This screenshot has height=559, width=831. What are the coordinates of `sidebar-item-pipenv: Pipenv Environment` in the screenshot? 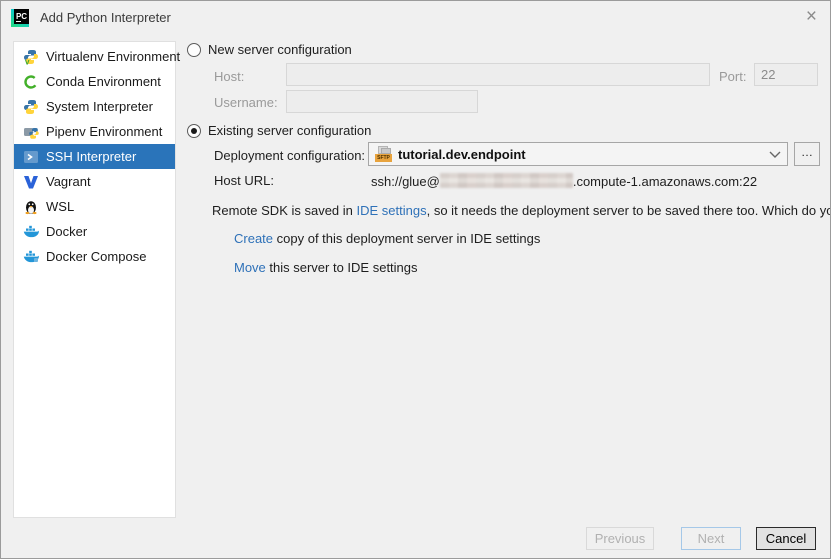 It's located at (94, 131).